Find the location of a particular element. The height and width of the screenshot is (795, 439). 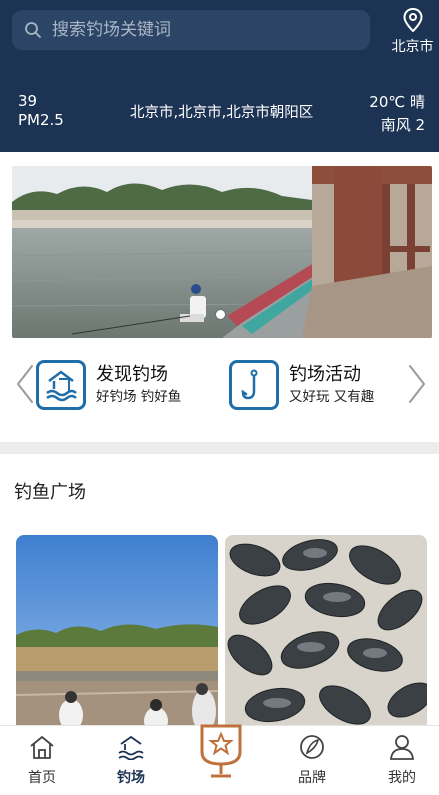

location-pin-icon is located at coordinates (412, 20).